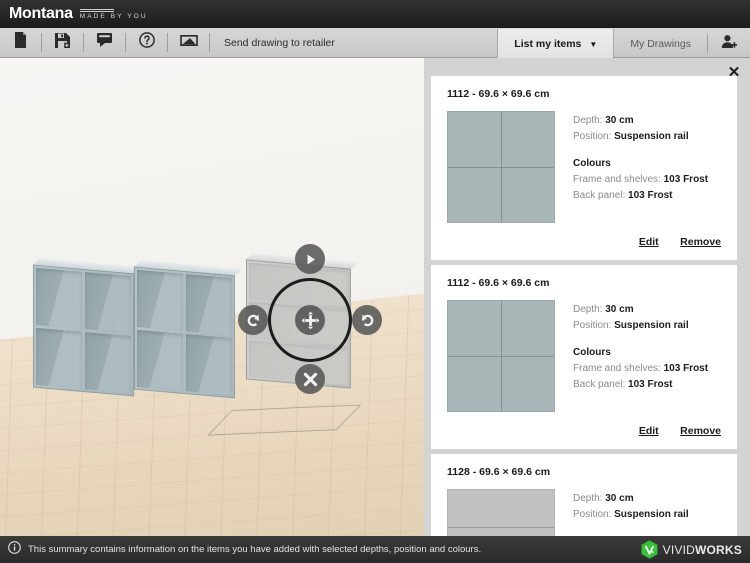 This screenshot has width=750, height=563. I want to click on item-title: 1128 - 69.6 × 69.6 cm, so click(499, 472).